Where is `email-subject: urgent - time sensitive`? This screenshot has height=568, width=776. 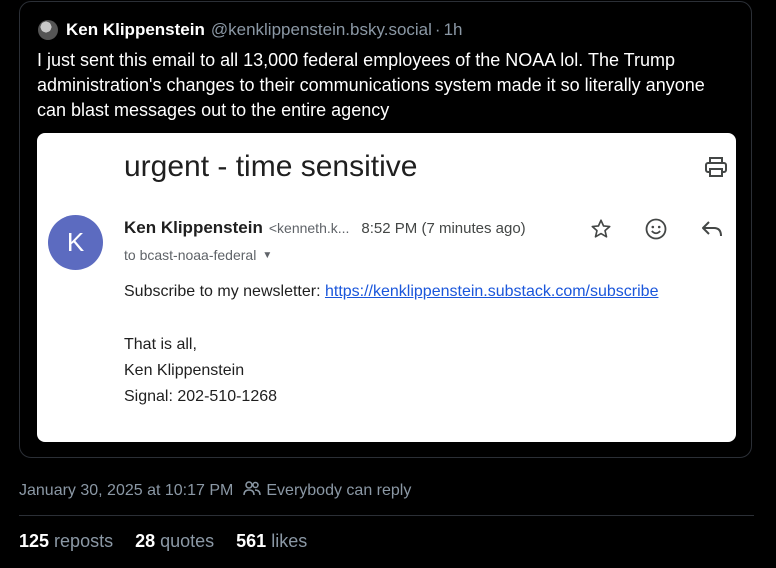
email-subject: urgent - time sensitive is located at coordinates (271, 166).